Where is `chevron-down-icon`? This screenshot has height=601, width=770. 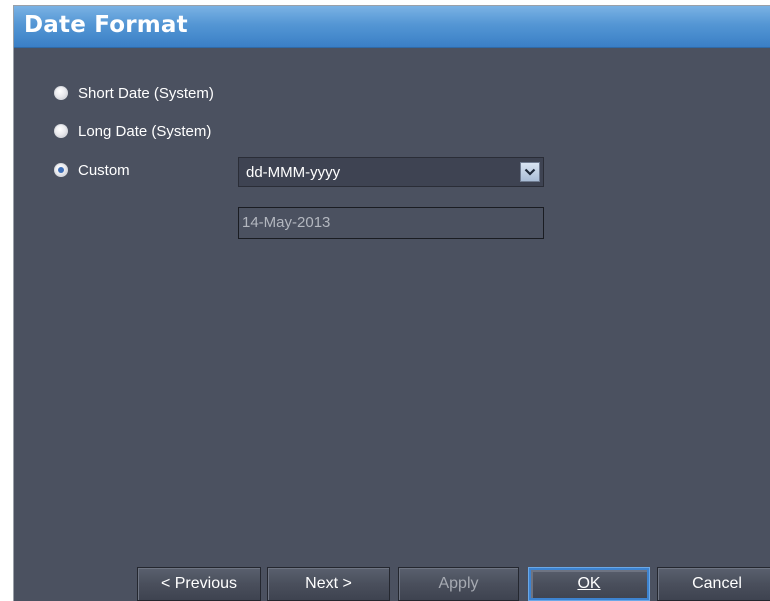 chevron-down-icon is located at coordinates (530, 172).